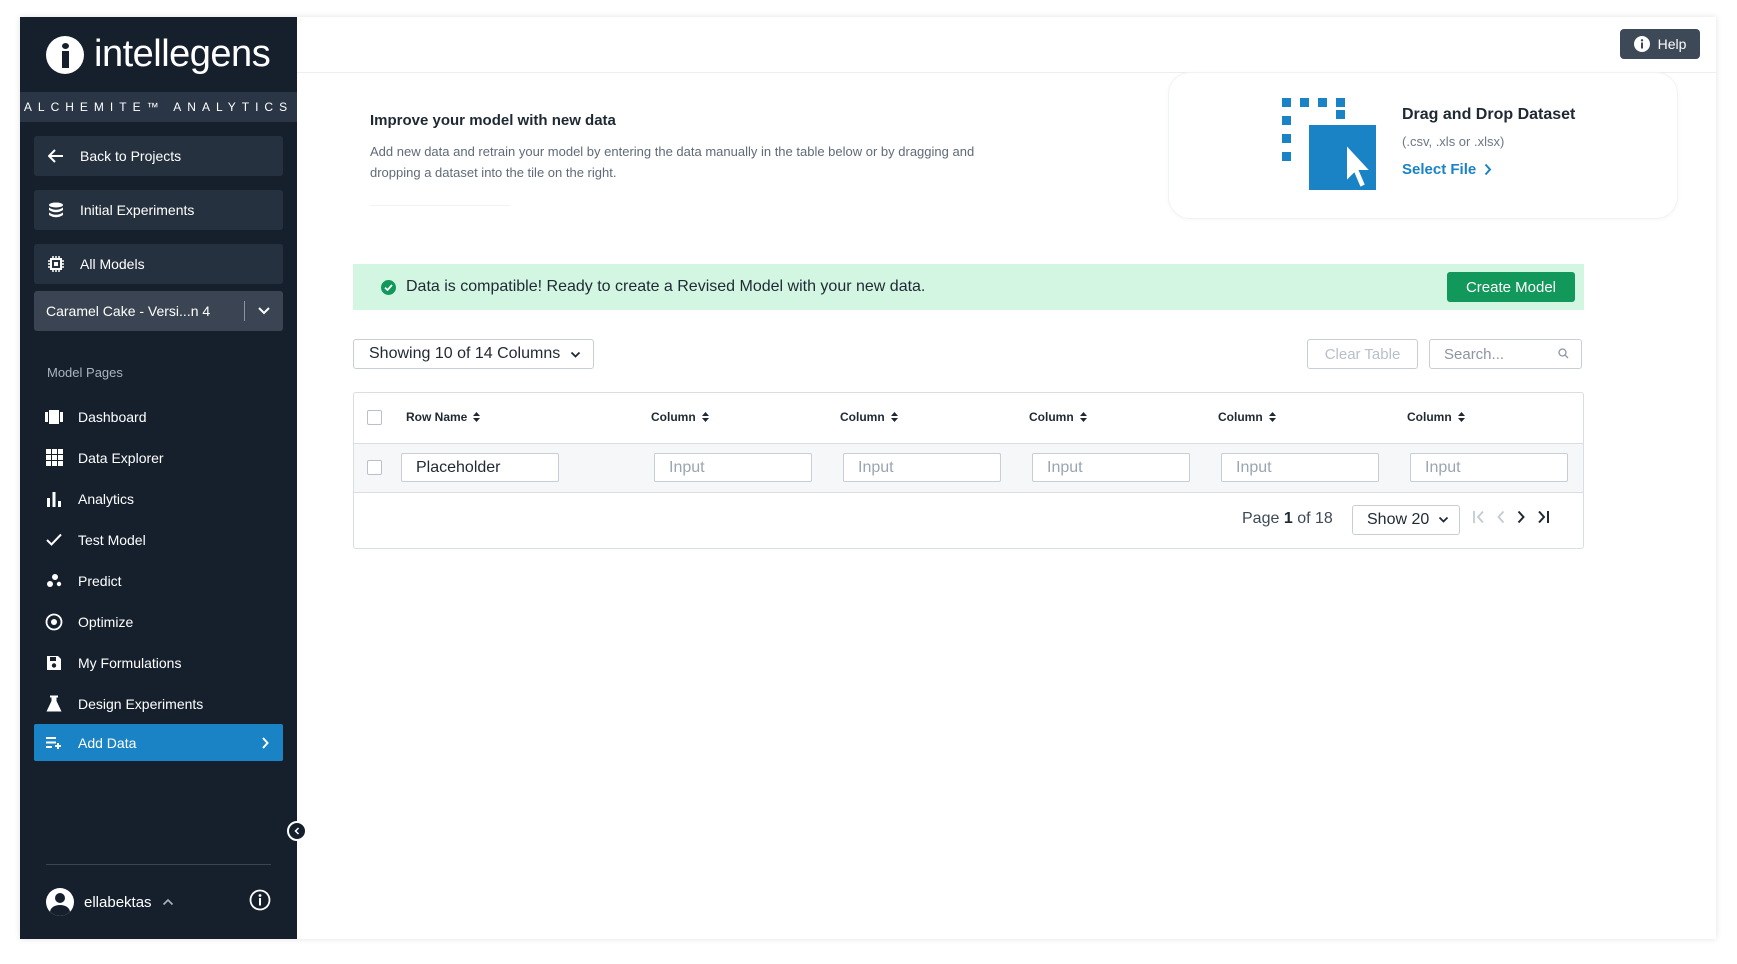 This screenshot has width=1737, height=964. What do you see at coordinates (480, 467) in the screenshot?
I see `row-name-input: Placeholder` at bounding box center [480, 467].